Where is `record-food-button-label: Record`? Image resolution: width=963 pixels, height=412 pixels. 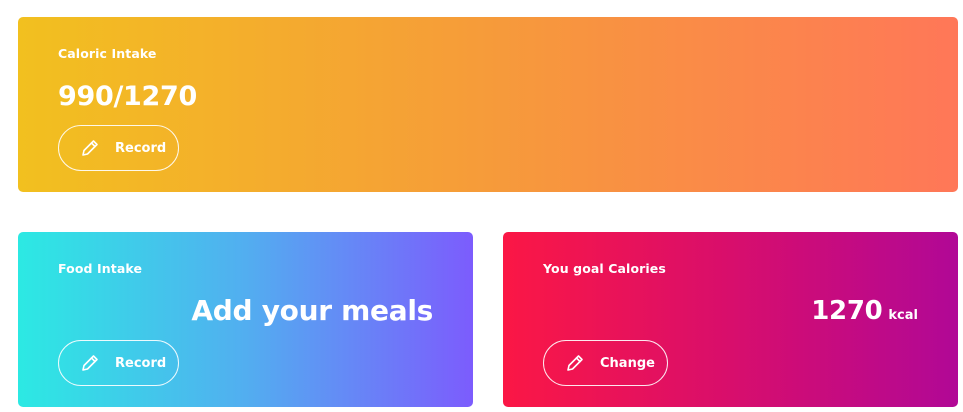
record-food-button-label: Record is located at coordinates (141, 363).